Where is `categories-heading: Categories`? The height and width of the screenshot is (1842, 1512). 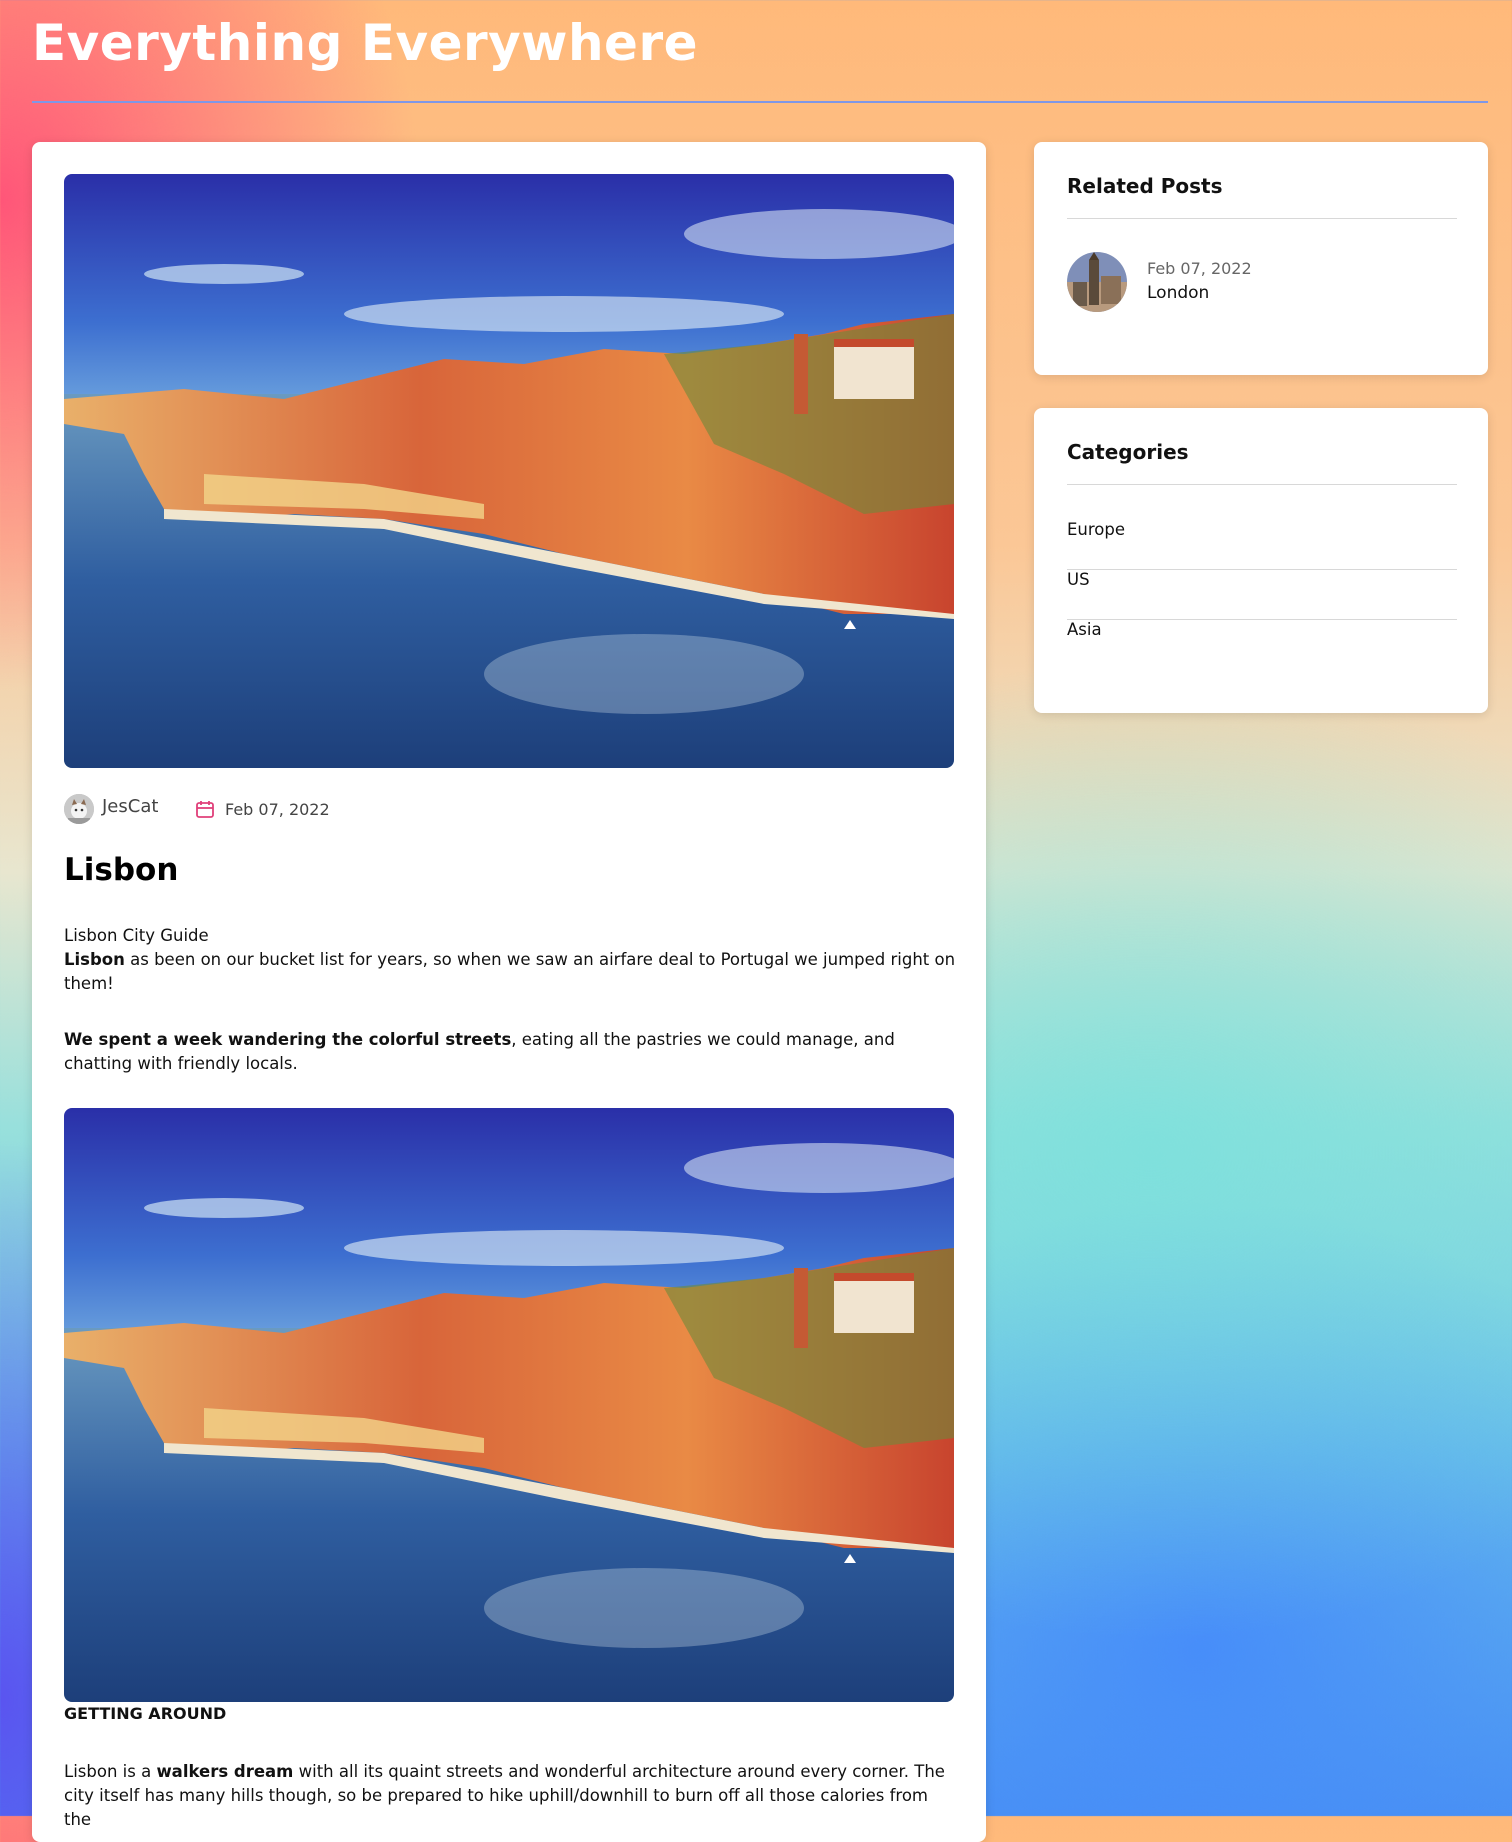 categories-heading: Categories is located at coordinates (1128, 452).